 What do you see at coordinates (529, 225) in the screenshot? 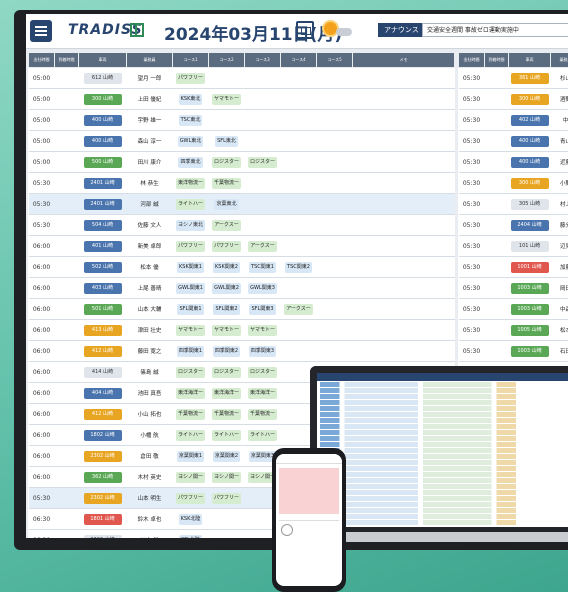
I see `vehicle-badge: 2404 山崎` at bounding box center [529, 225].